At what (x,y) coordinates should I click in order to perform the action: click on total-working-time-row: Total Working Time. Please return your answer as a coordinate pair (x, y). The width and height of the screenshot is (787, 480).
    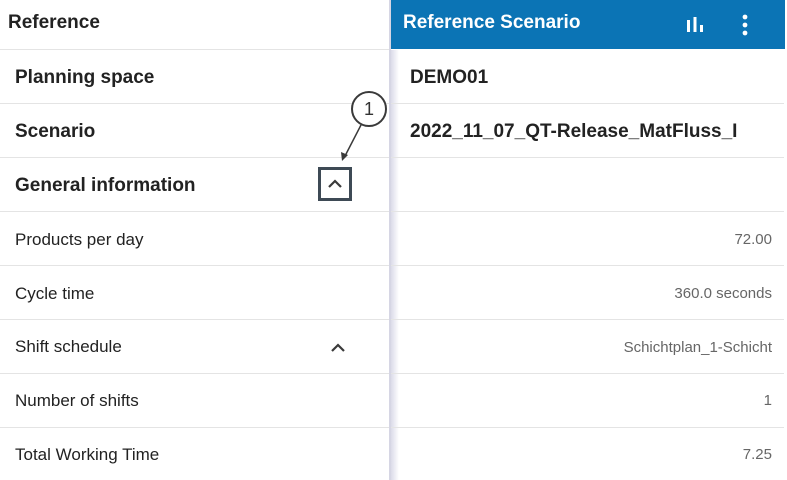
    Looking at the image, I should click on (194, 454).